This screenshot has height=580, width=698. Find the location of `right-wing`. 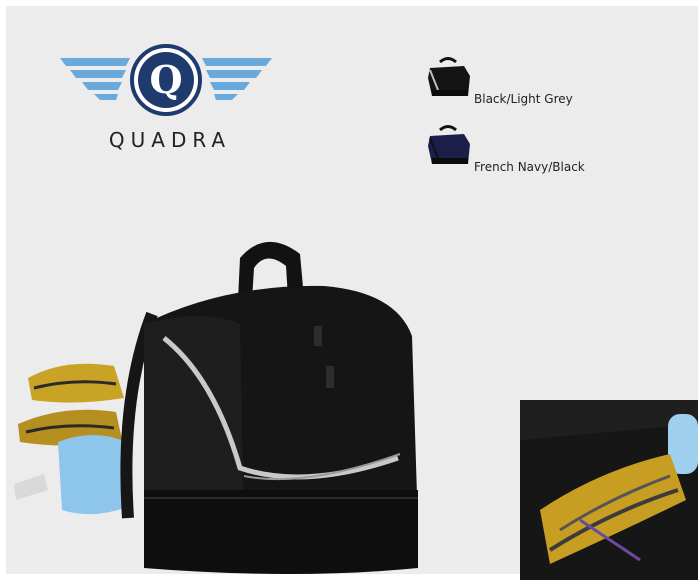

right-wing is located at coordinates (237, 79).